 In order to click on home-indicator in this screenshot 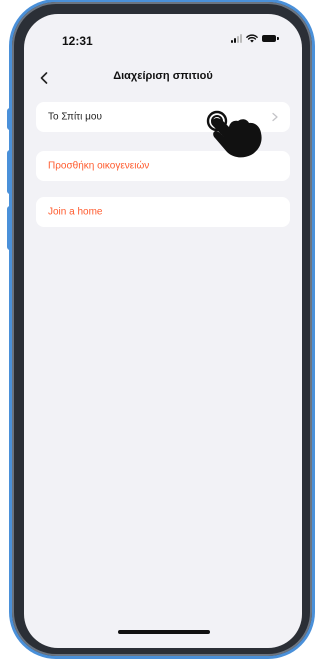, I will do `click(164, 632)`.